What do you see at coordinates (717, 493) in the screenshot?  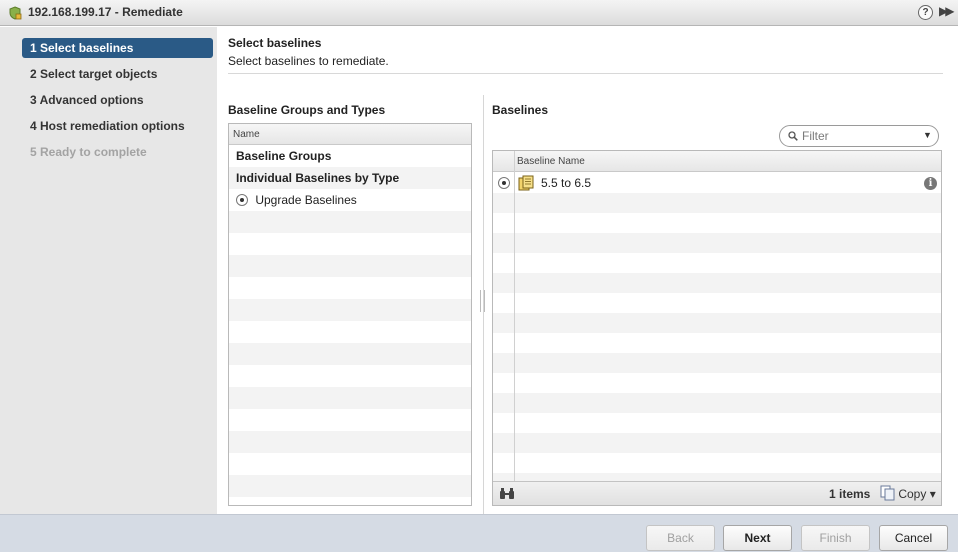 I see `grid-footer: 1 items Copy ▾` at bounding box center [717, 493].